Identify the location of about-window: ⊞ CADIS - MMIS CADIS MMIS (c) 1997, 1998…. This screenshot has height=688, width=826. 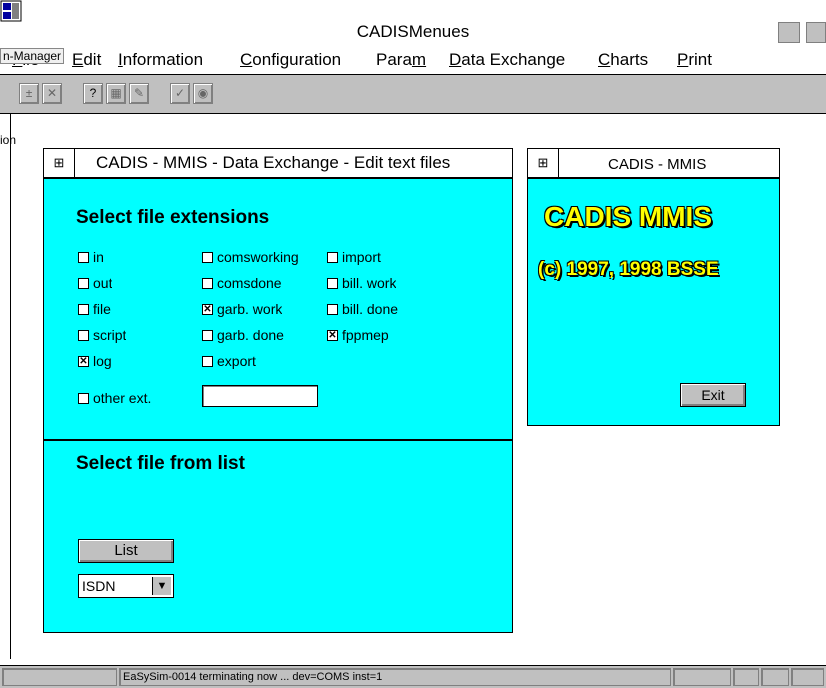
(653, 287).